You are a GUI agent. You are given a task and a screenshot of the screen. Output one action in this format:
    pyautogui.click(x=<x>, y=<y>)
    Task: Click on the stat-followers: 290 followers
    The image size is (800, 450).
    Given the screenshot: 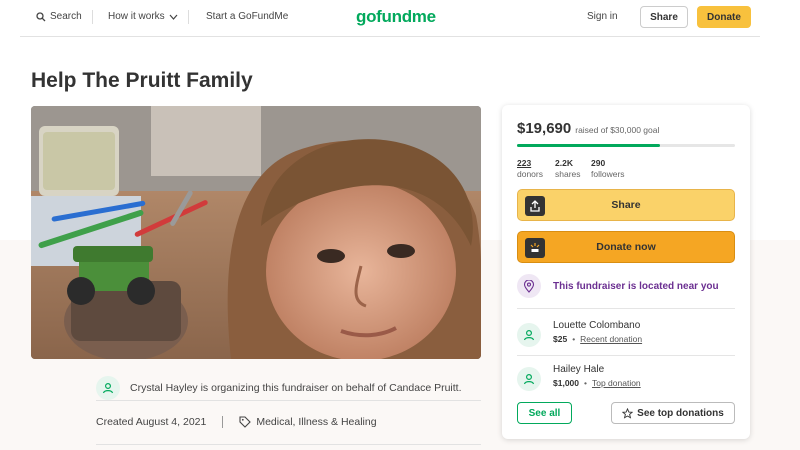 What is the action you would take?
    pyautogui.click(x=608, y=169)
    